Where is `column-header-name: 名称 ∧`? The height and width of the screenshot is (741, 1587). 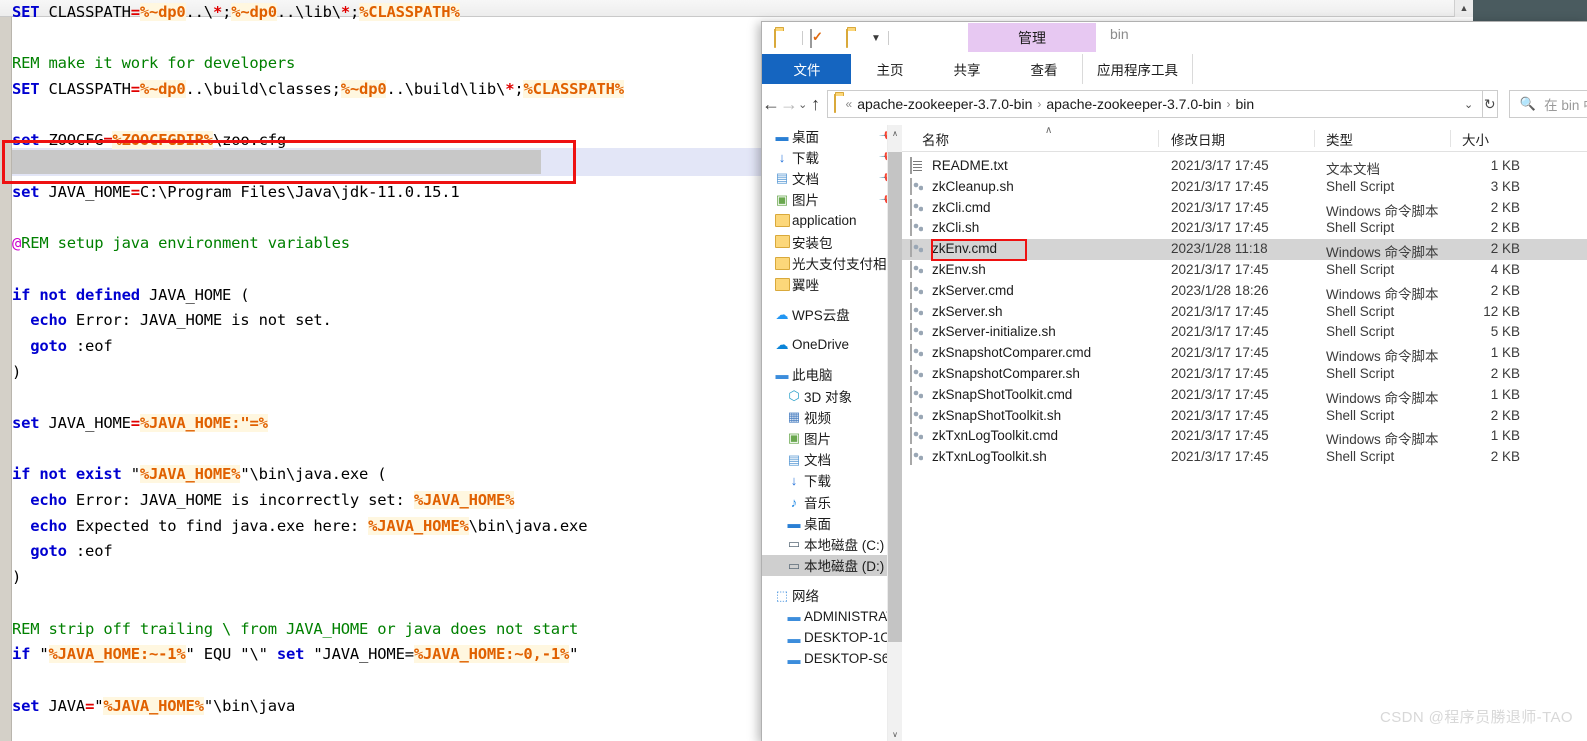
column-header-name: 名称 ∧ is located at coordinates (987, 137).